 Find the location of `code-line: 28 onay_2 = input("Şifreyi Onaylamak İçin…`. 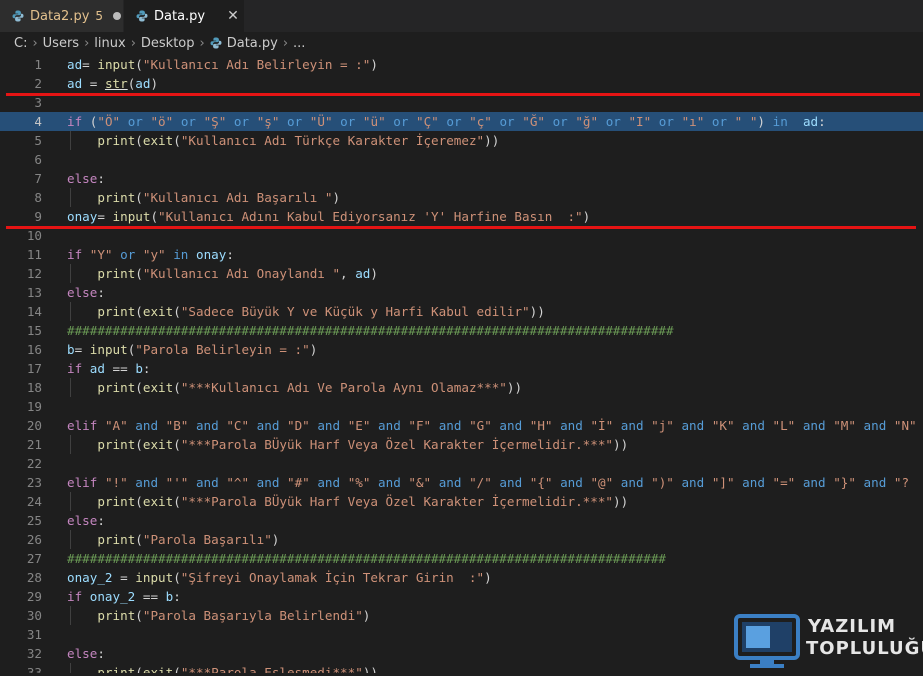

code-line: 28 onay_2 = input("Şifreyi Onaylamak İçin… is located at coordinates (461, 577).